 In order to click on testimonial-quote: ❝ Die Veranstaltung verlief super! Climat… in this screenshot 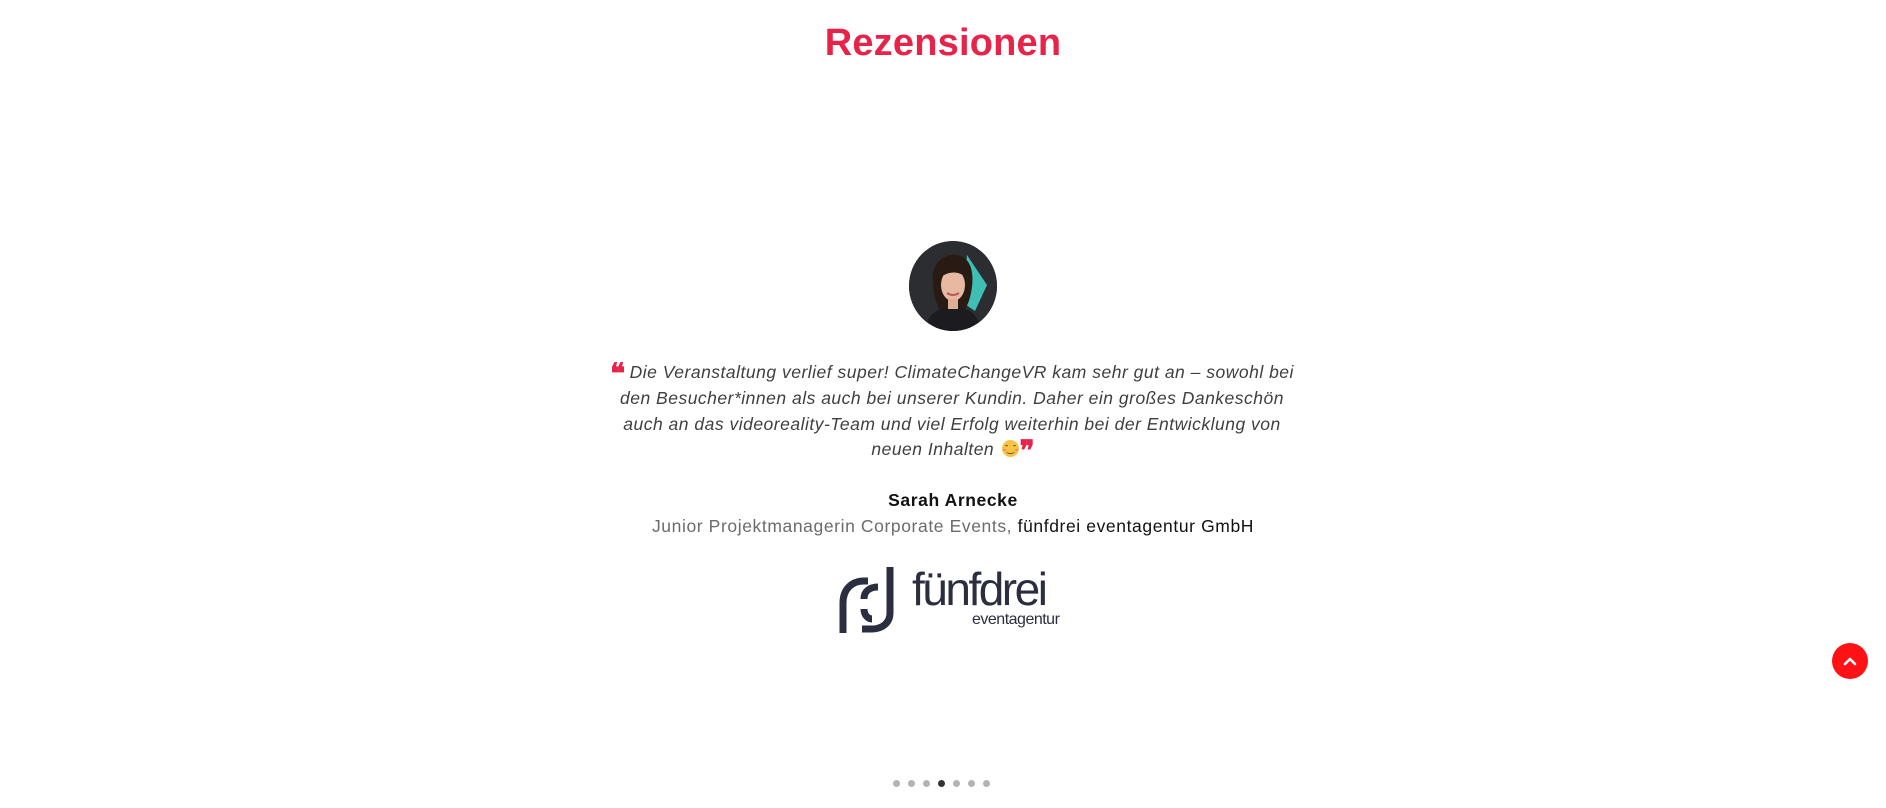, I will do `click(952, 411)`.